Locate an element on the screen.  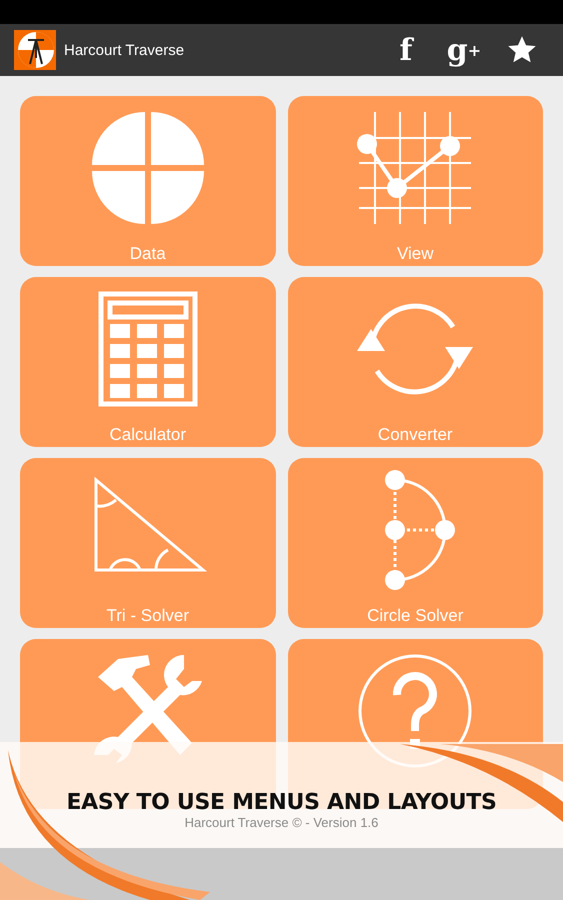
version-text: Harcourt Traverse © - Version 1.6 is located at coordinates (282, 822).